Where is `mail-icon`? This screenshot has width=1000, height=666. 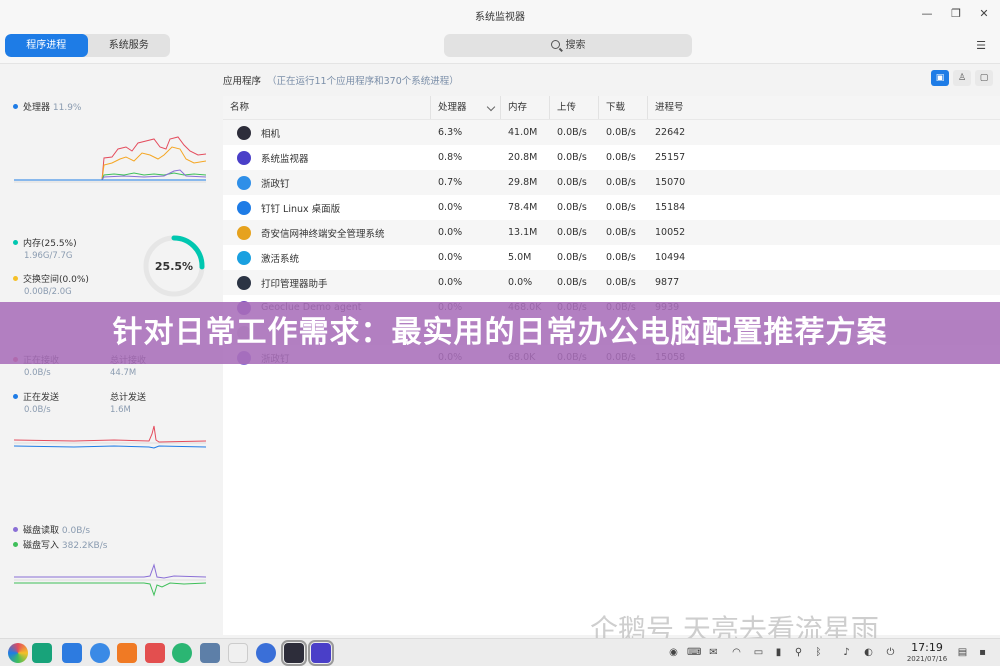
mail-icon is located at coordinates (155, 653).